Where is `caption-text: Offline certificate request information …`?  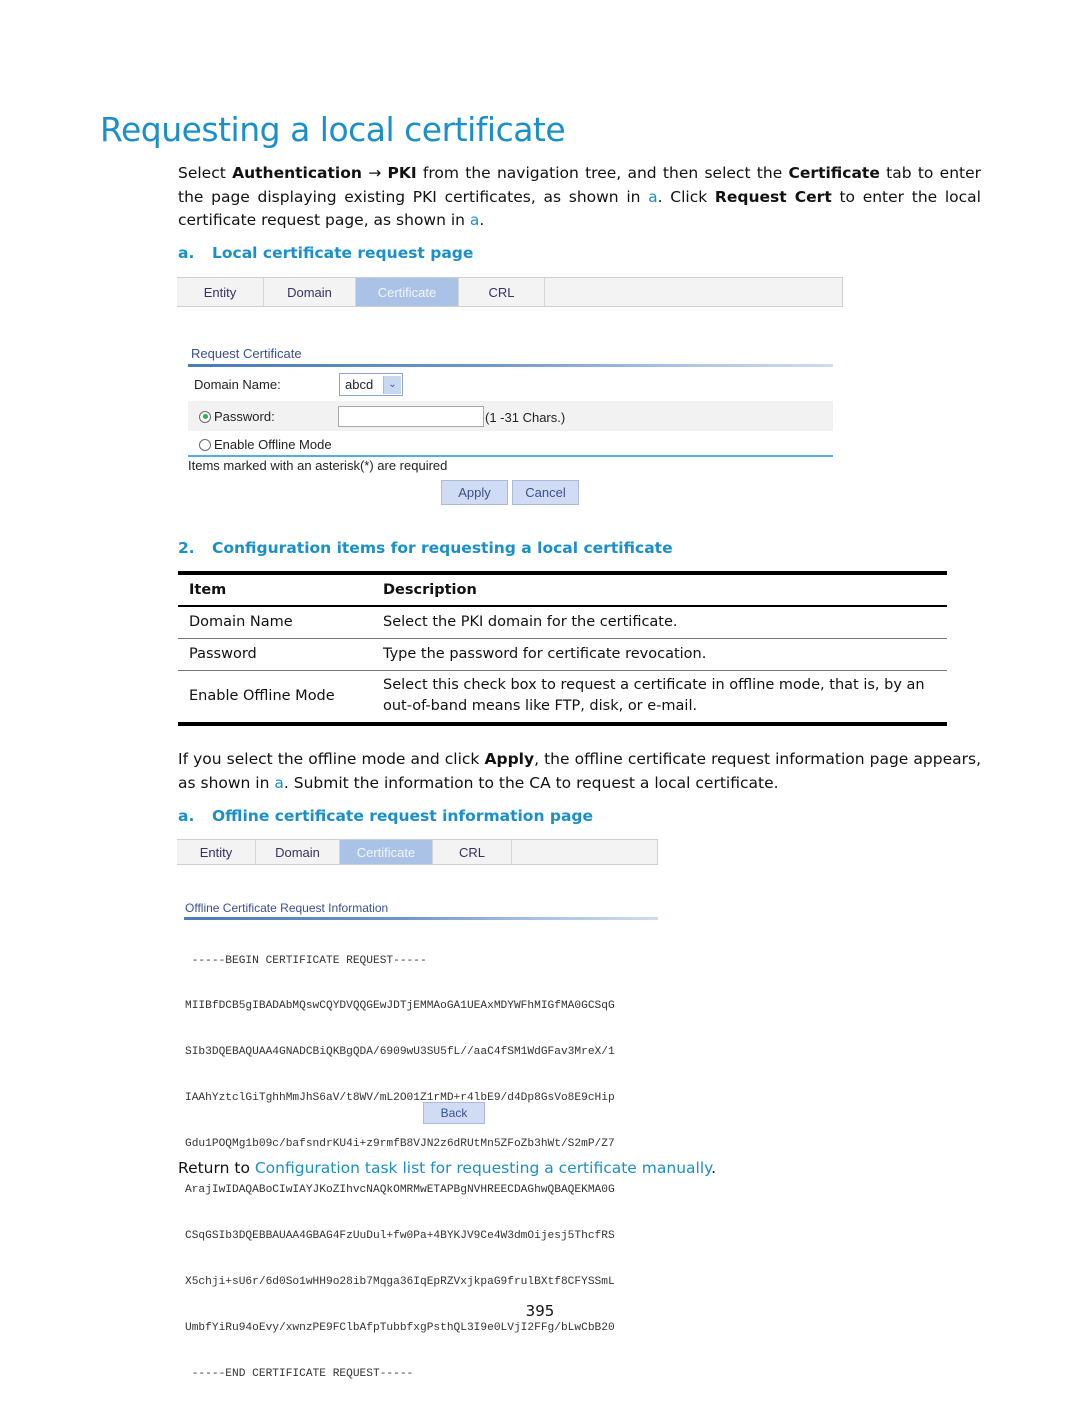 caption-text: Offline certificate request information … is located at coordinates (403, 816).